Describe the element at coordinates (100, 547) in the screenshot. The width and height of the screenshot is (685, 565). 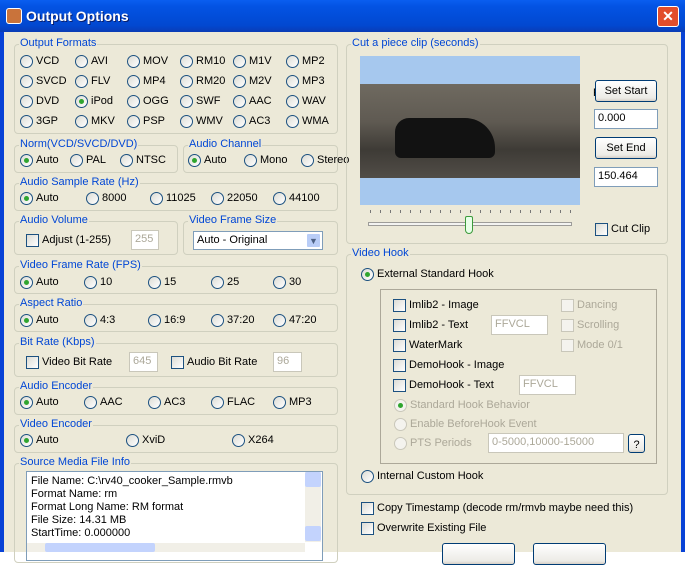
I see `scroll-thumb` at that location.